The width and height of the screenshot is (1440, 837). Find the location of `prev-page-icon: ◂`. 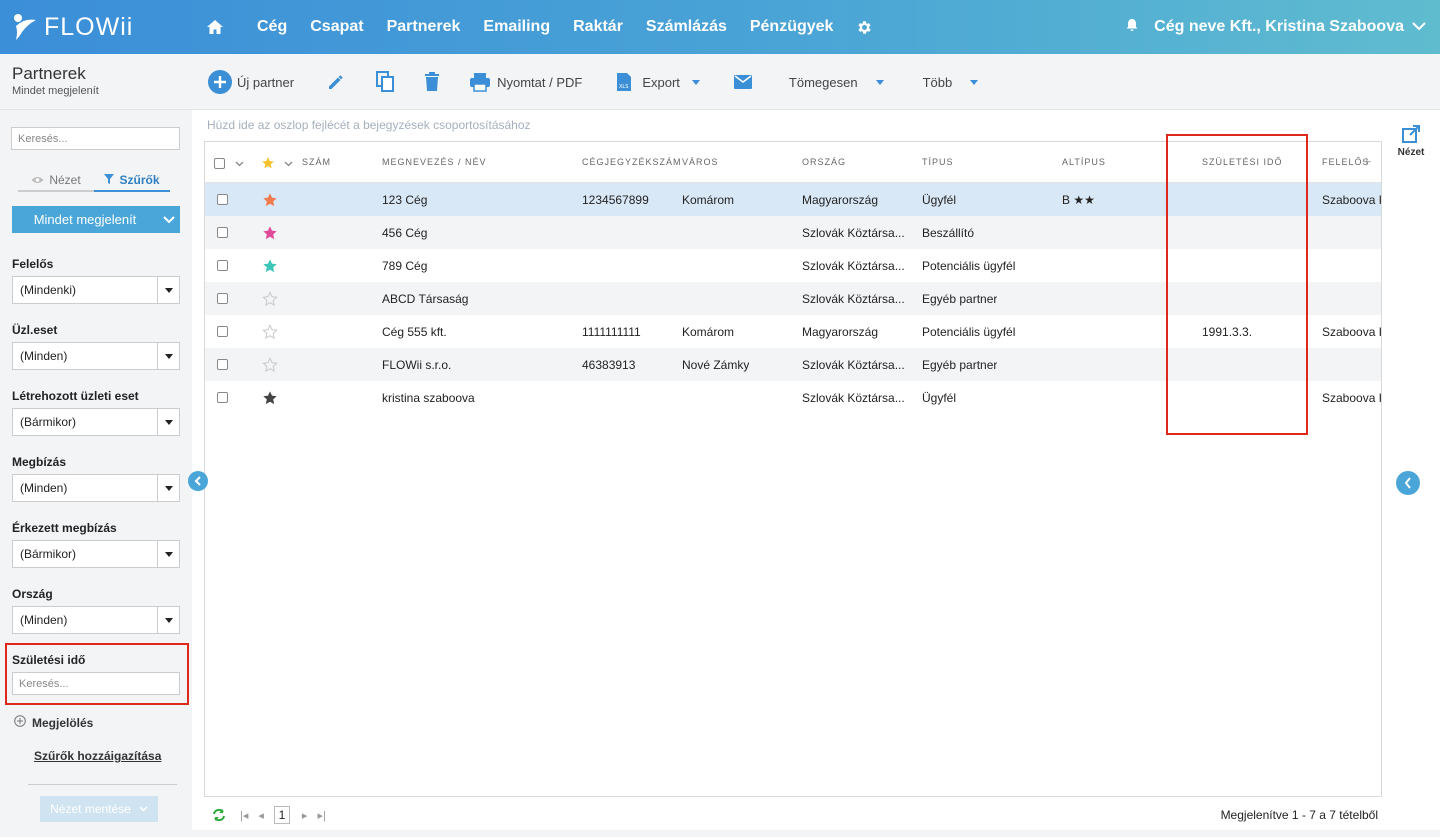

prev-page-icon: ◂ is located at coordinates (261, 815).